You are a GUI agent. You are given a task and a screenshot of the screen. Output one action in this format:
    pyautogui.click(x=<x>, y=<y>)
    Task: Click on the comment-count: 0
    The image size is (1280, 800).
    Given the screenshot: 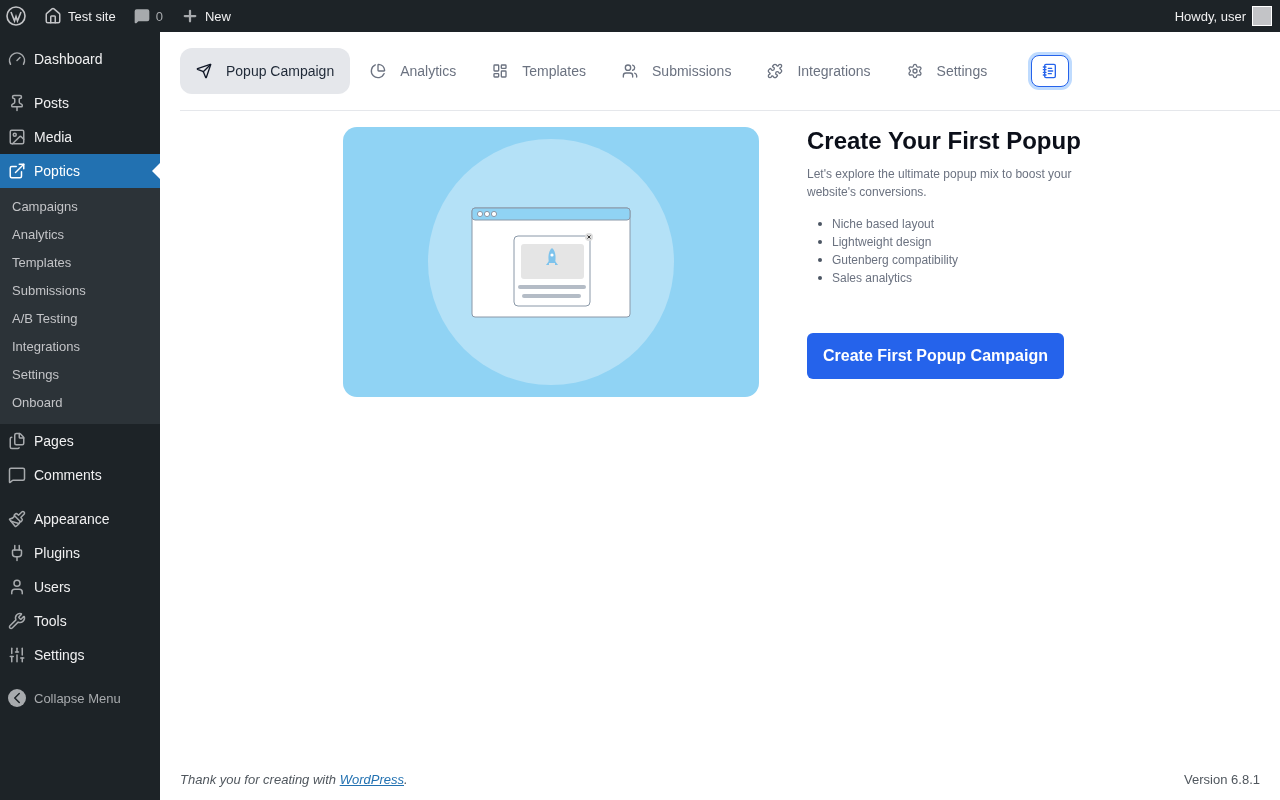 What is the action you would take?
    pyautogui.click(x=159, y=16)
    